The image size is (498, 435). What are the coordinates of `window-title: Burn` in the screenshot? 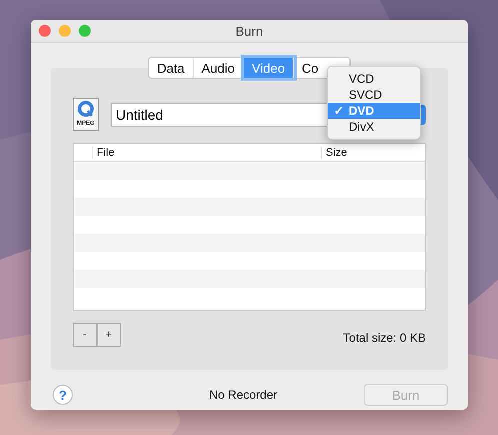 It's located at (250, 31).